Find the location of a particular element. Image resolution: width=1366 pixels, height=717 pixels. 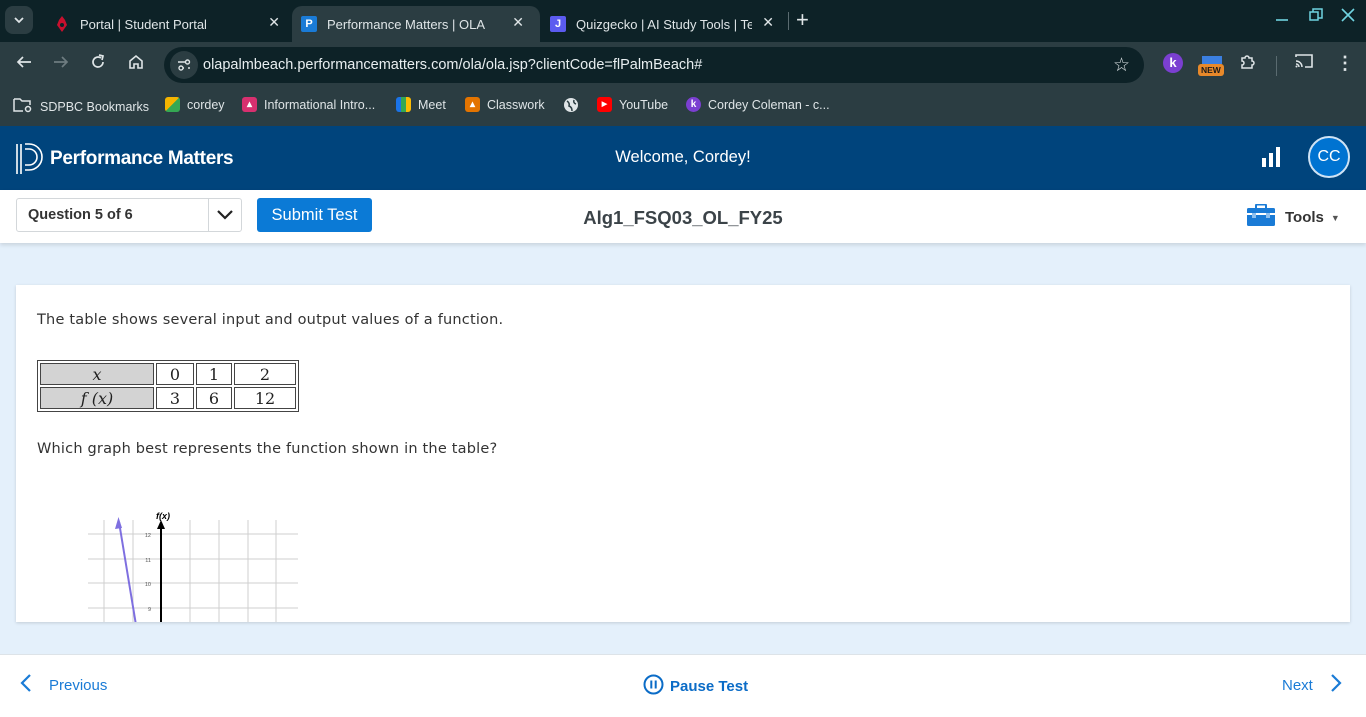

bookmark-label: Meet is located at coordinates (432, 104).